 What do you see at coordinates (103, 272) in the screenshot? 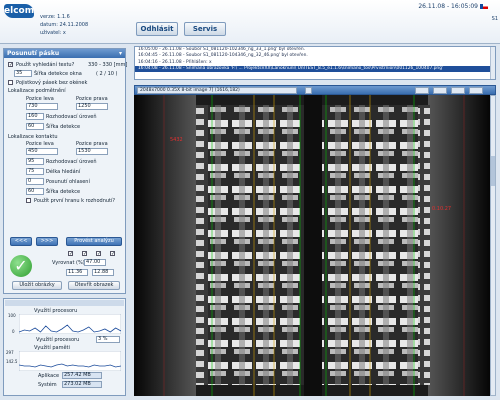
I see `value2-input: 12.88` at bounding box center [103, 272].